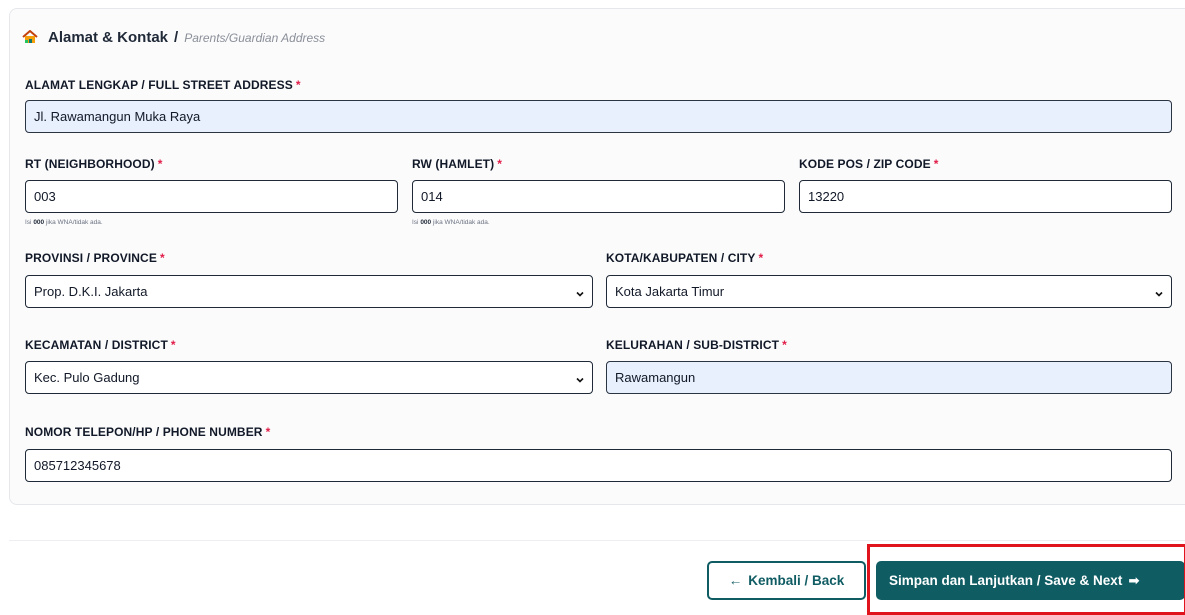  I want to click on city-select: Kota Jakarta Timur, so click(889, 291).